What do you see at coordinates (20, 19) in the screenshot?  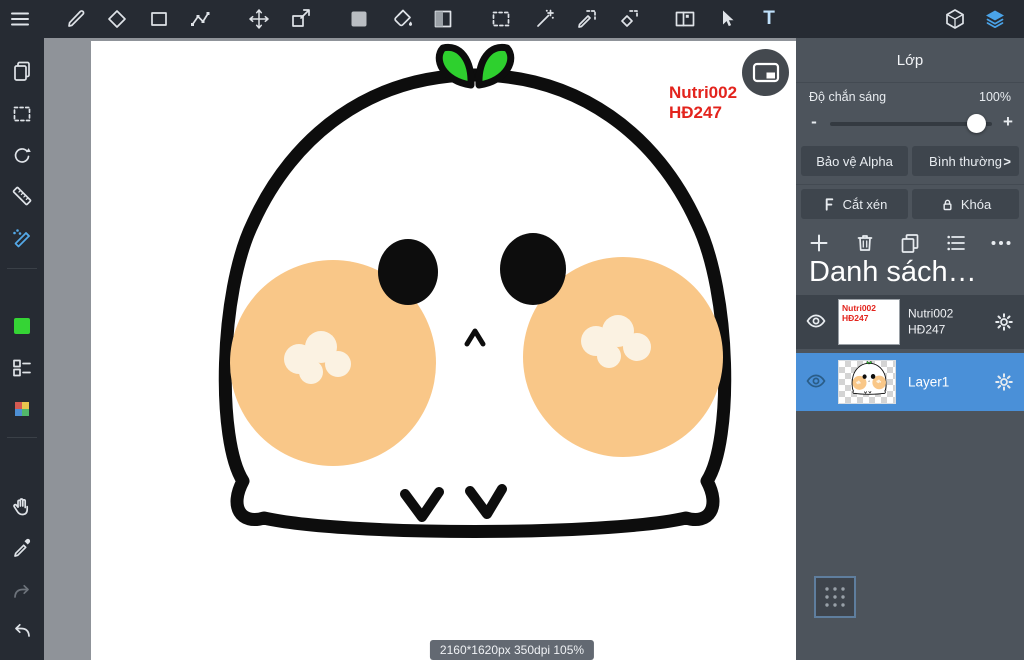 I see `menu-button` at bounding box center [20, 19].